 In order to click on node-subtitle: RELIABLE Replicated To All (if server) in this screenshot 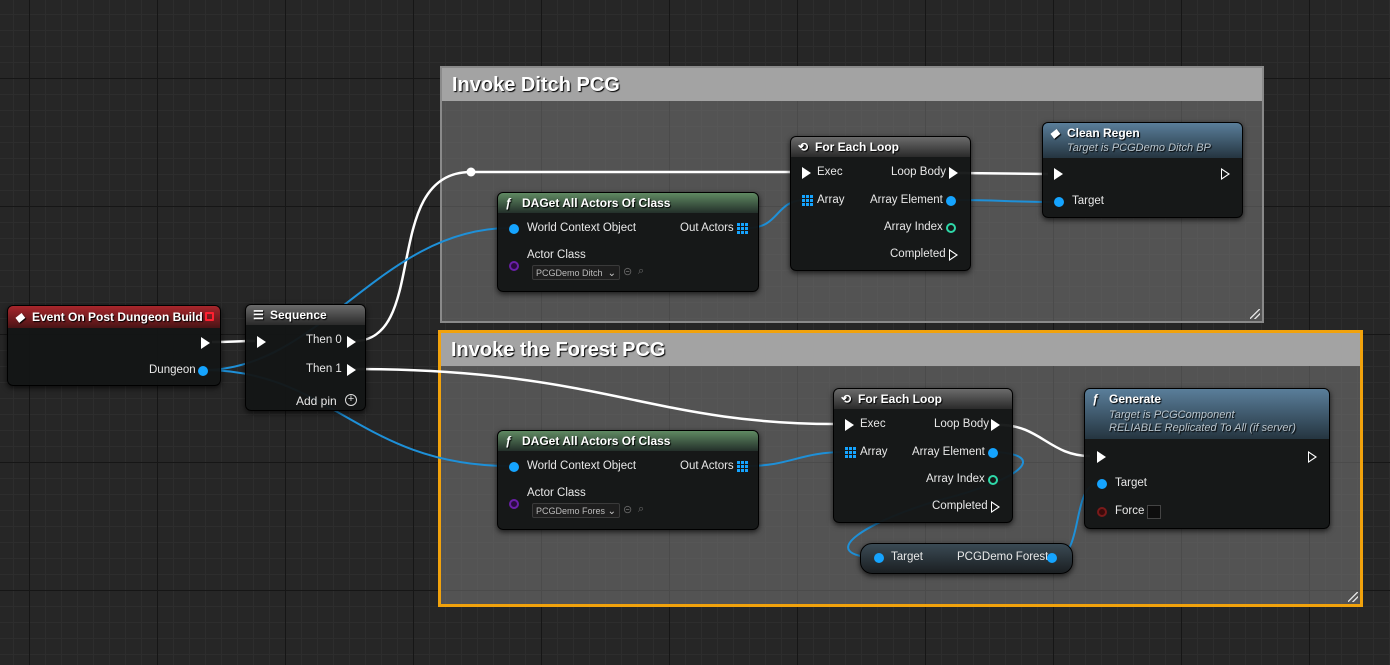, I will do `click(1202, 428)`.